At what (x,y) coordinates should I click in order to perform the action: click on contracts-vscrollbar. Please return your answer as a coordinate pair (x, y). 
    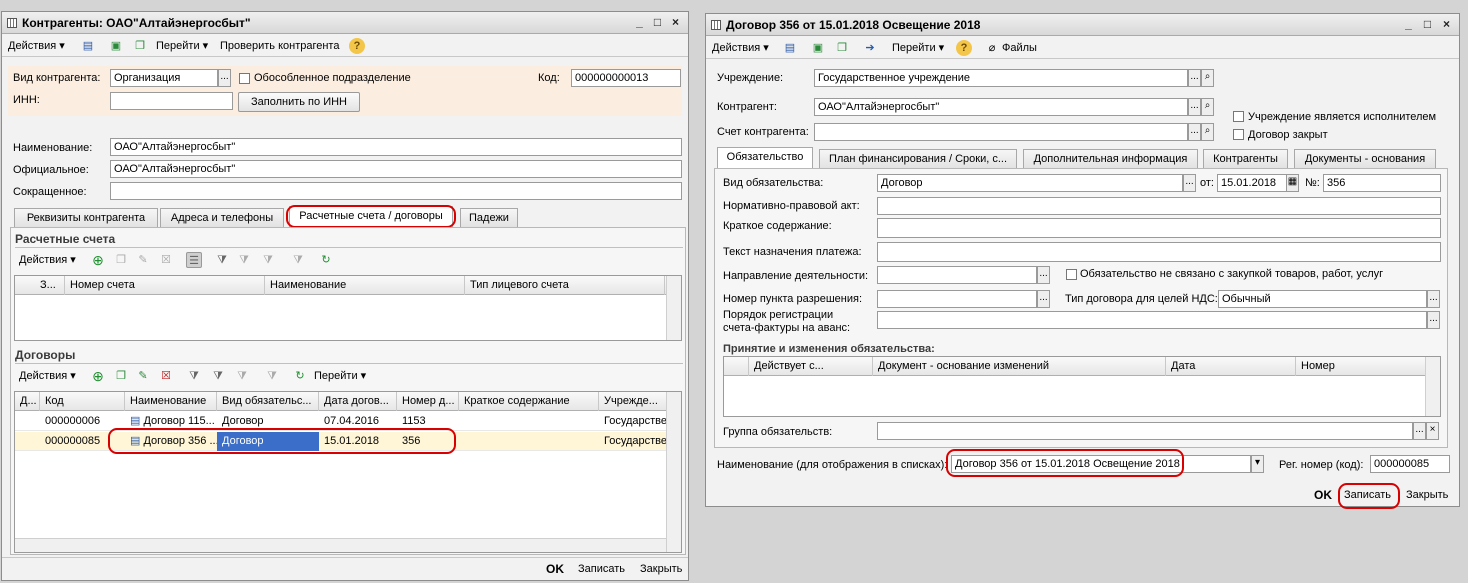
    Looking at the image, I should click on (673, 472).